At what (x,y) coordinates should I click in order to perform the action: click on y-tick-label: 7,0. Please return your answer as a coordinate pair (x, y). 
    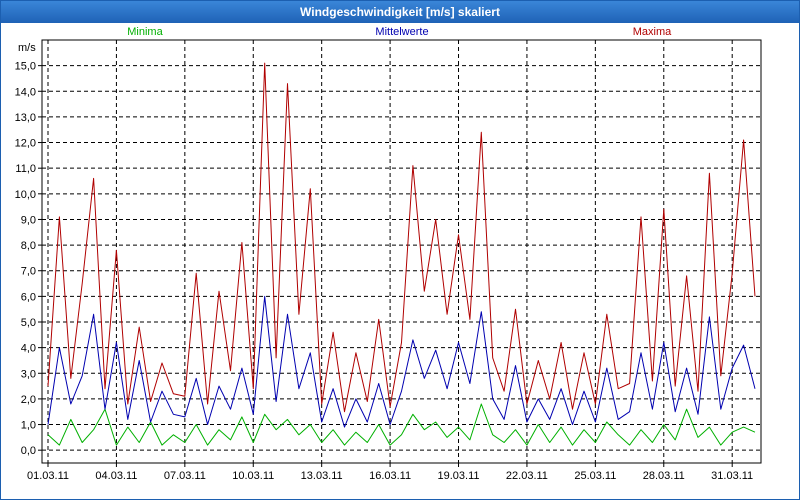
    Looking at the image, I should click on (28, 272).